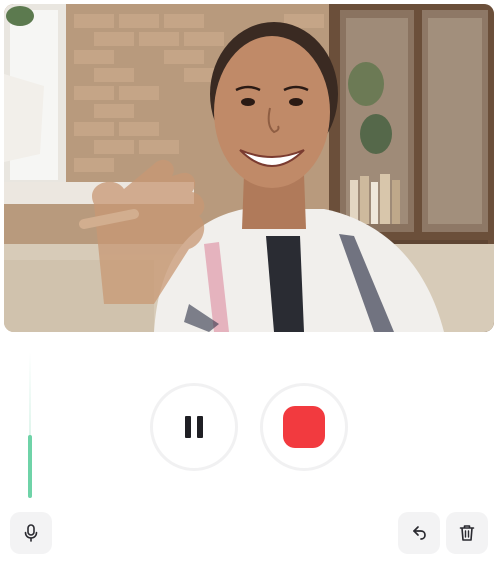 Image resolution: width=500 pixels, height=564 pixels. I want to click on record-stop-button, so click(304, 427).